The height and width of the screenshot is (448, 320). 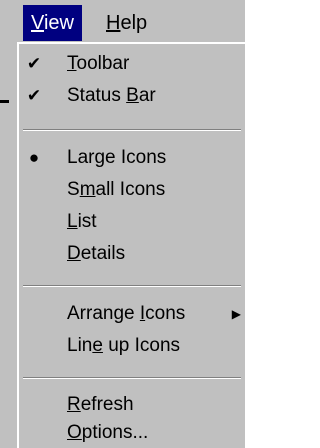 I want to click on menu-item-list: List, so click(x=132, y=222).